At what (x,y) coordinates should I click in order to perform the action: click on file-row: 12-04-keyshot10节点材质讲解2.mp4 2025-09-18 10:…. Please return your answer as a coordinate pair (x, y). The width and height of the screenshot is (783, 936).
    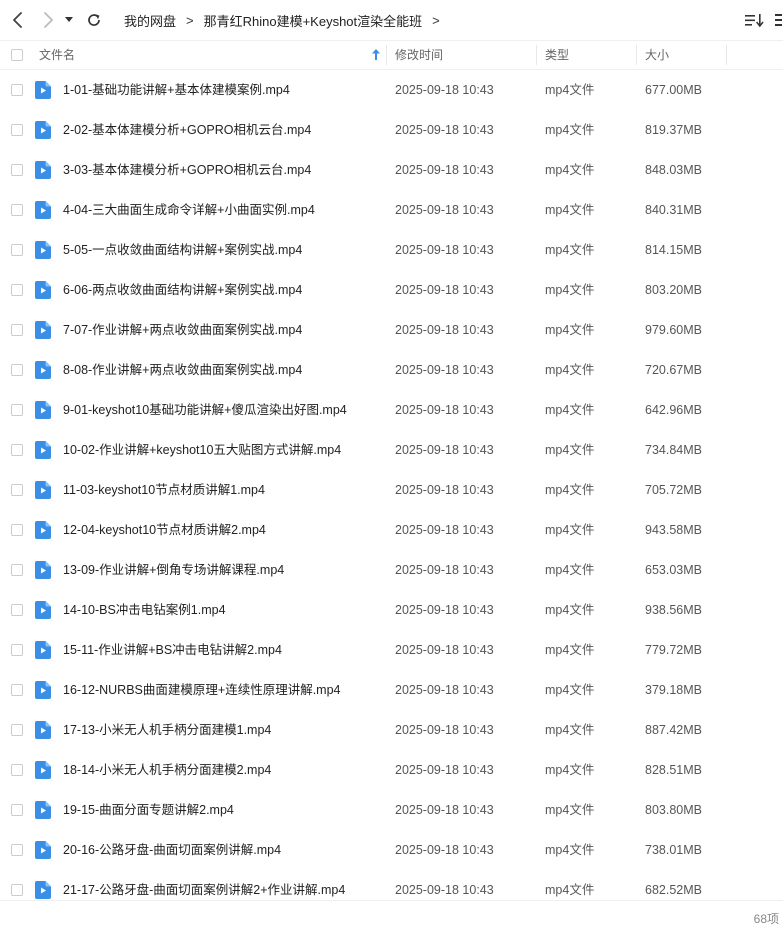
    Looking at the image, I should click on (391, 530).